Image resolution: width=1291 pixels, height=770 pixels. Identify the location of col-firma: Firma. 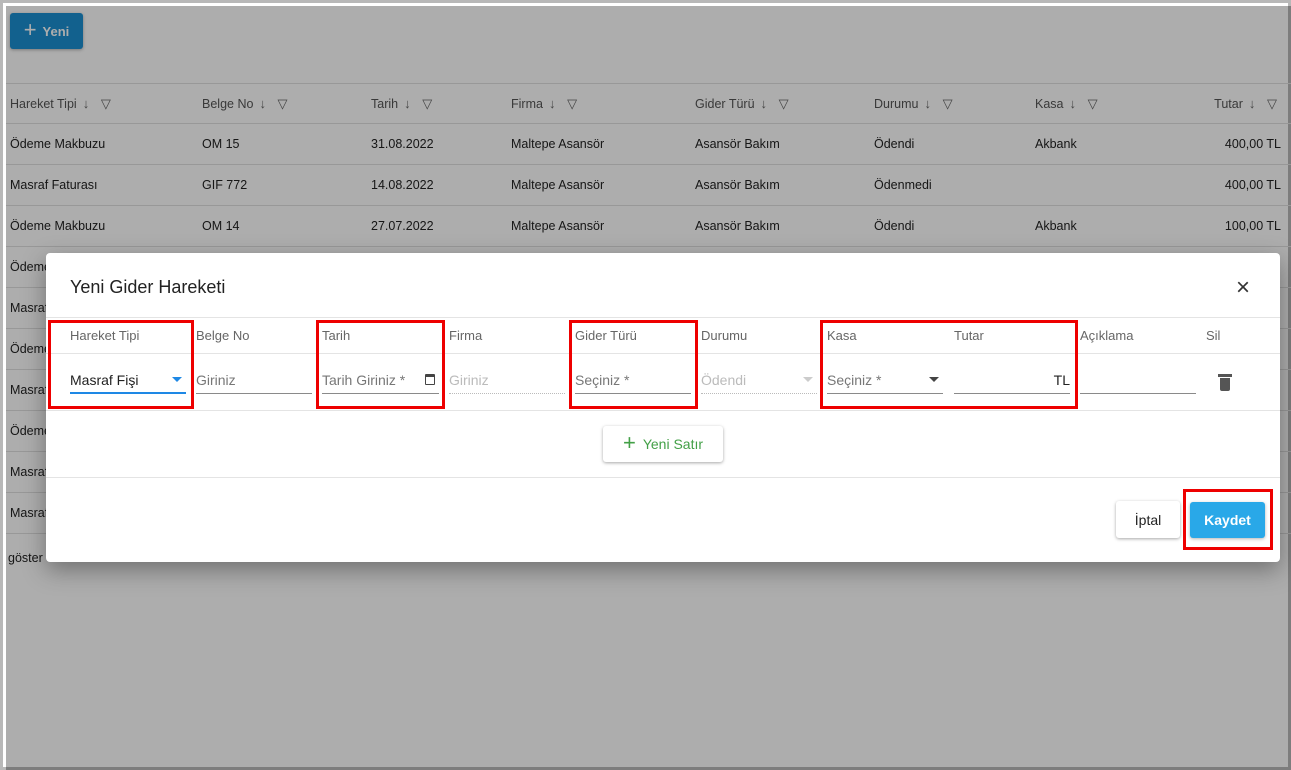
(466, 335).